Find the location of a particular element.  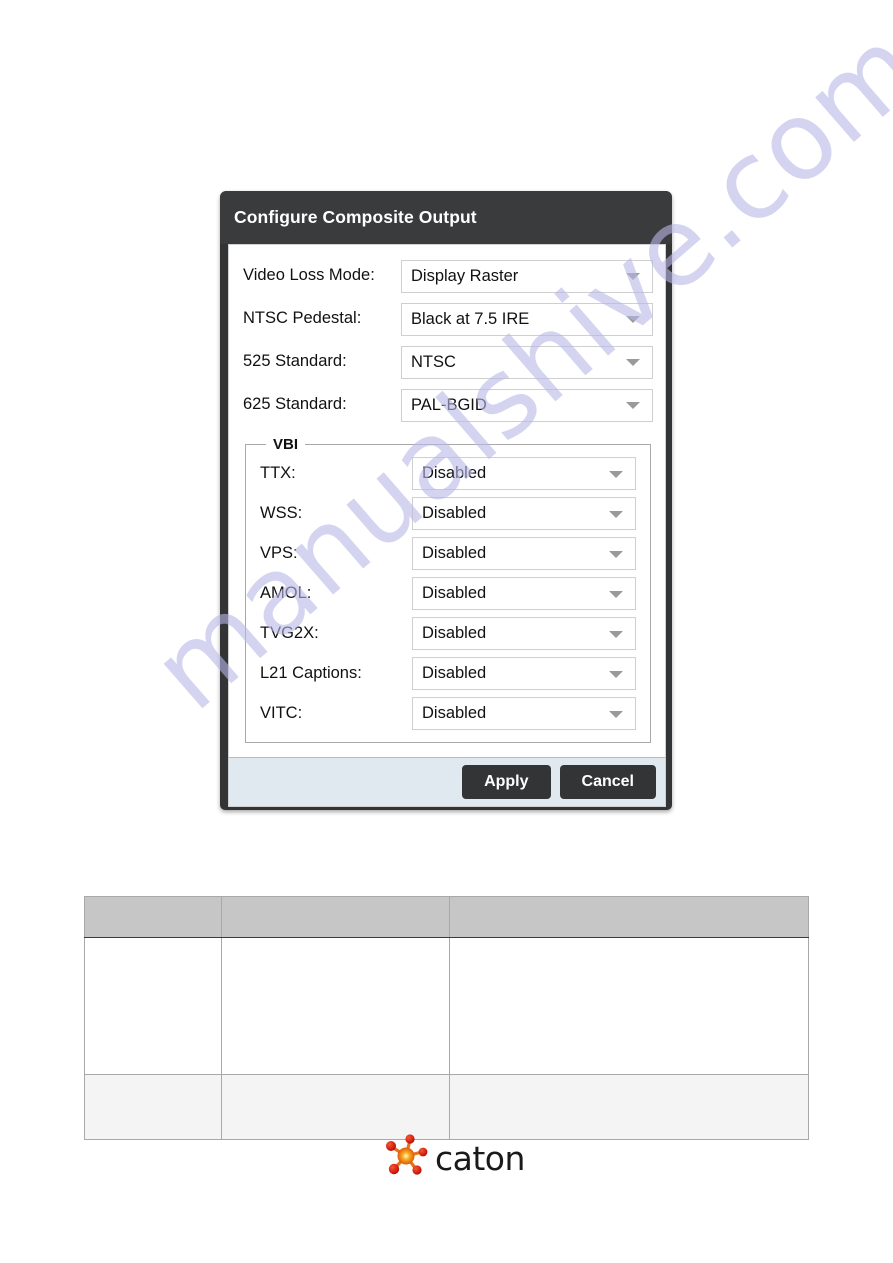

dropdown-value-625-standard: PAL-BGID is located at coordinates (449, 404).